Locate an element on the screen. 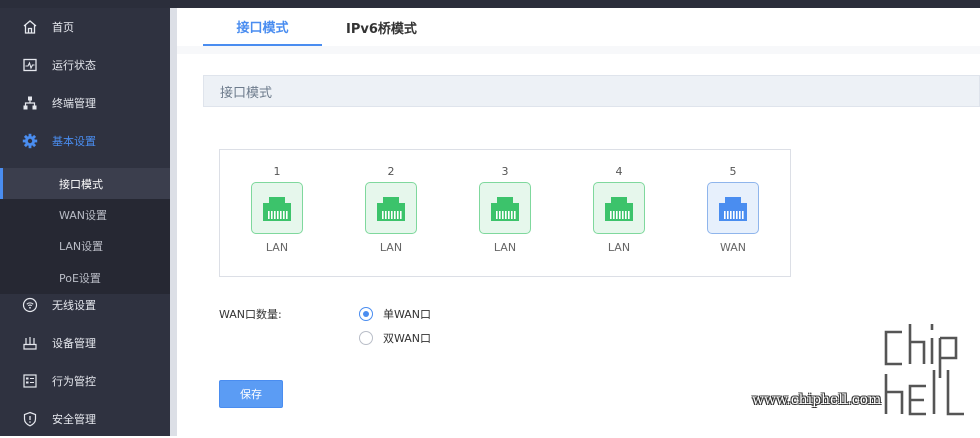  port-number: 1 is located at coordinates (277, 171).